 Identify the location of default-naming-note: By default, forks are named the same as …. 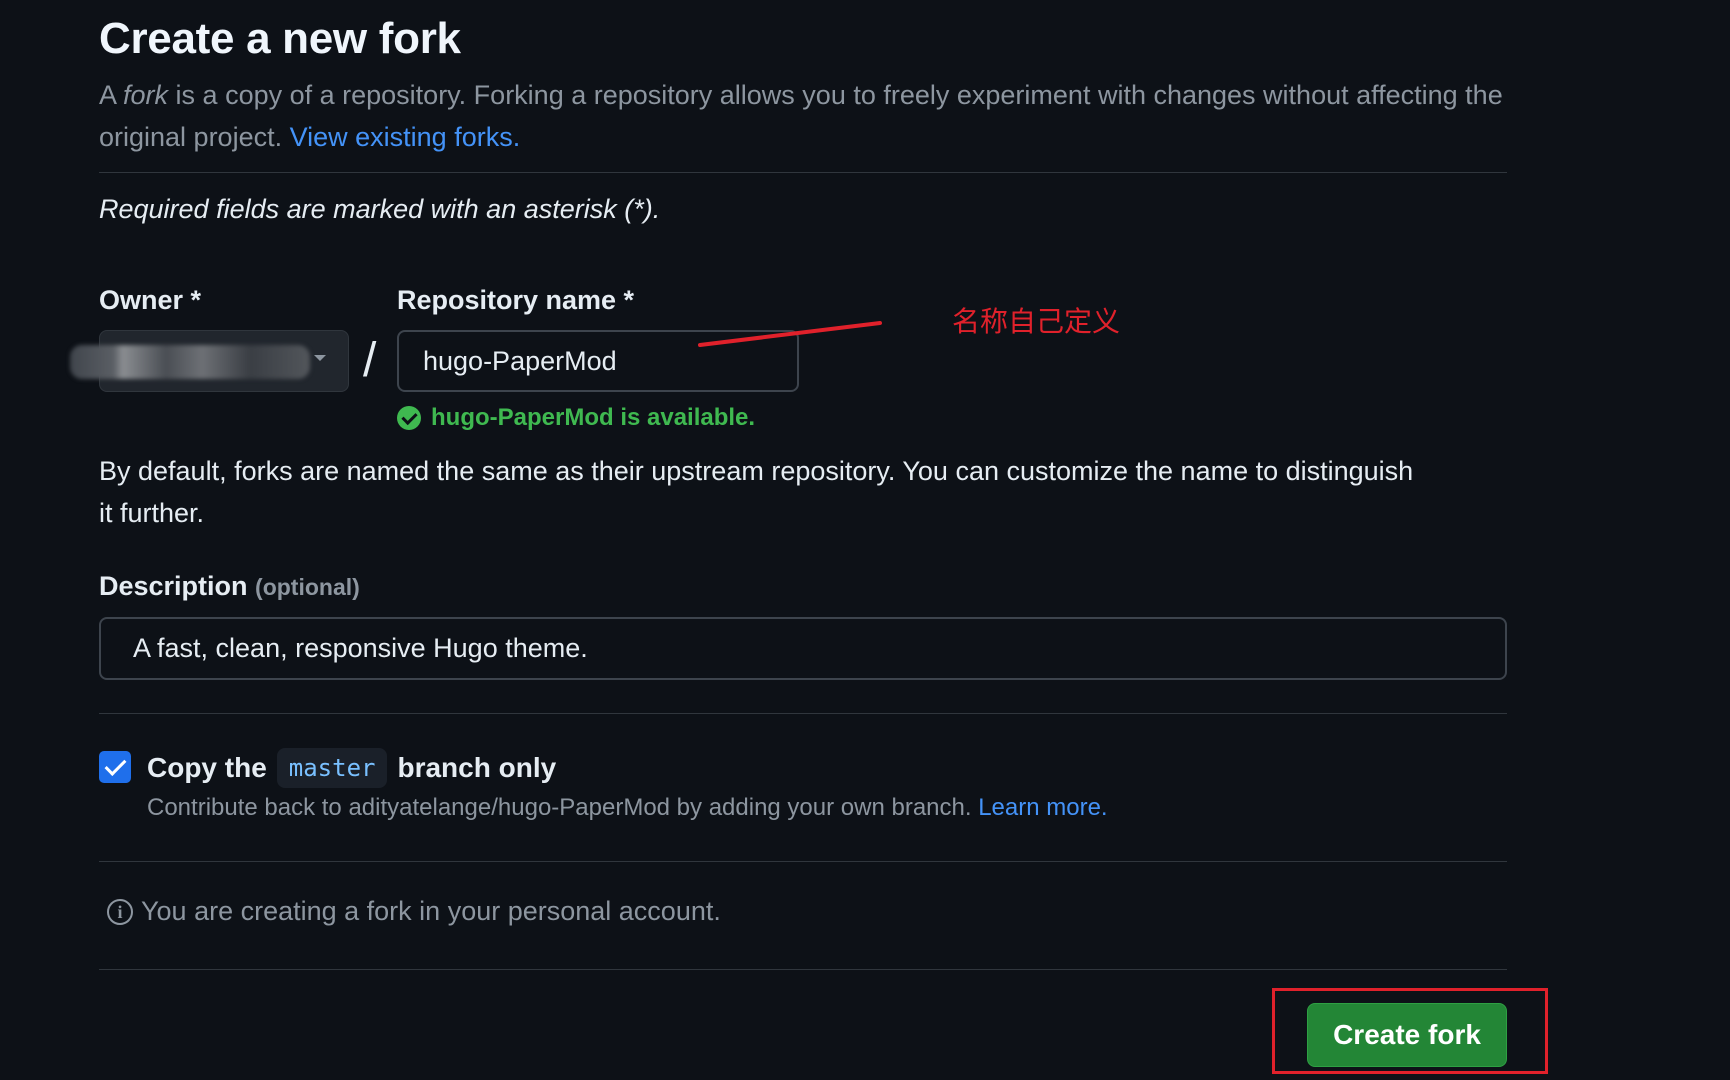
(756, 492).